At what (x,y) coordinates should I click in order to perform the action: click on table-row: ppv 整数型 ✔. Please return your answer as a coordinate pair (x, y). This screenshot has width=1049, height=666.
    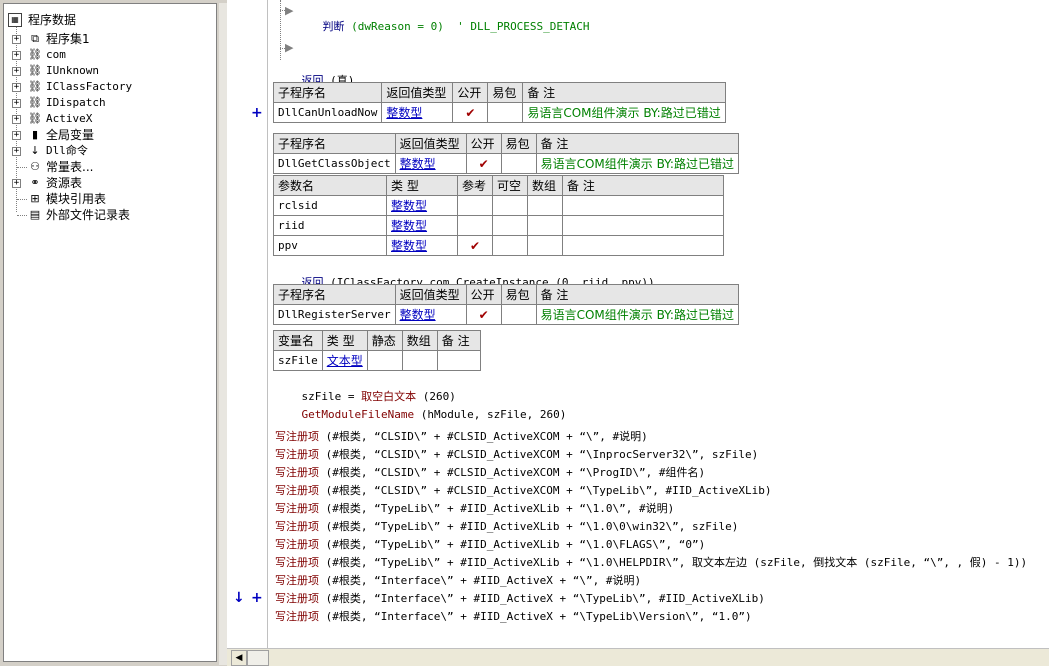
    Looking at the image, I should click on (498, 245).